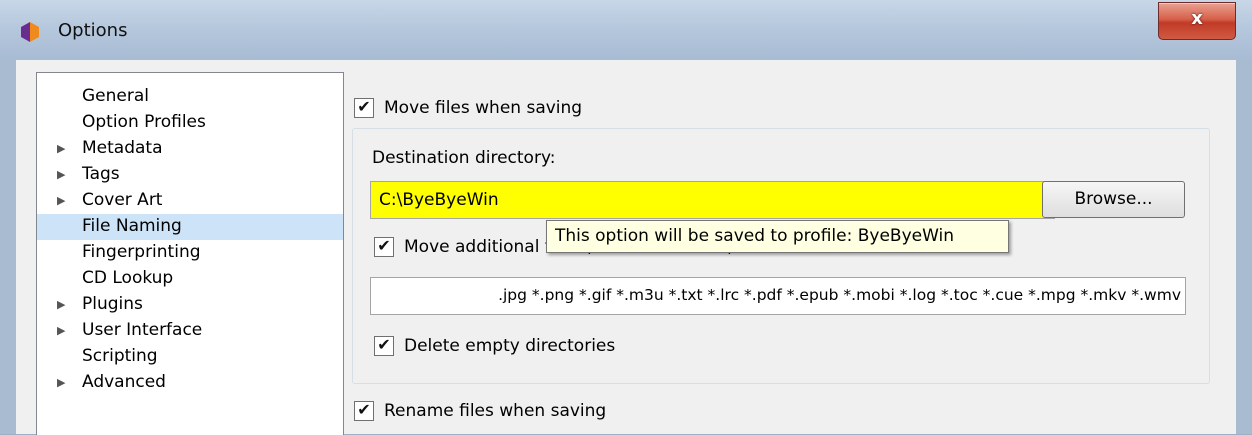 Image resolution: width=1252 pixels, height=435 pixels. Describe the element at coordinates (132, 226) in the screenshot. I see `nav-item-label: File Naming` at that location.